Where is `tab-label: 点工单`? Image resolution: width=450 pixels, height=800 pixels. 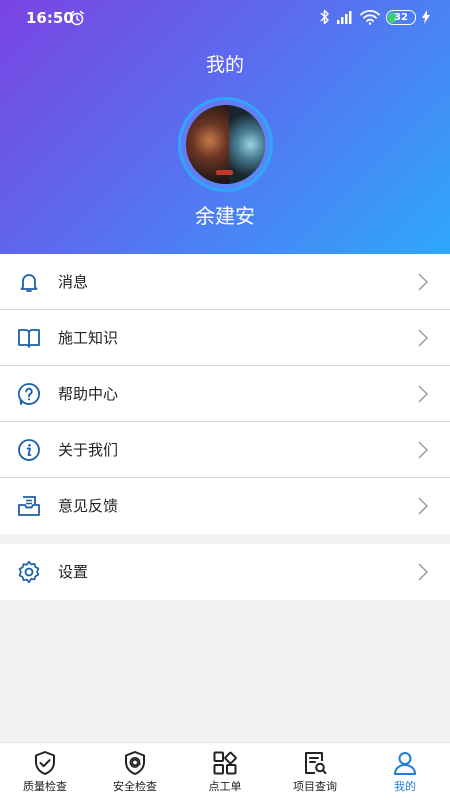 tab-label: 点工单 is located at coordinates (225, 786).